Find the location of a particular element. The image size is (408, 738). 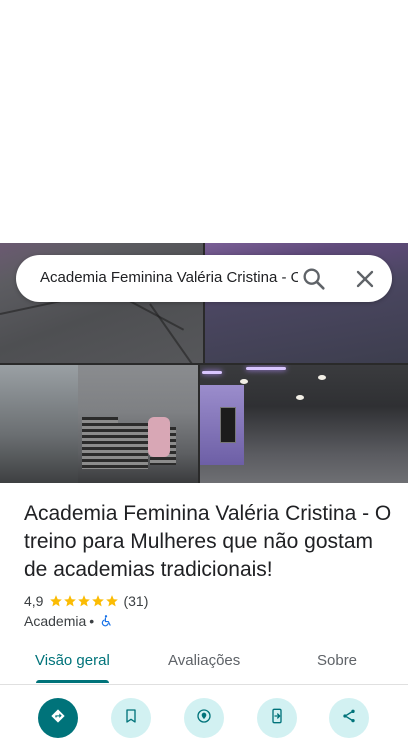

active-tab-indicator is located at coordinates (72, 681).